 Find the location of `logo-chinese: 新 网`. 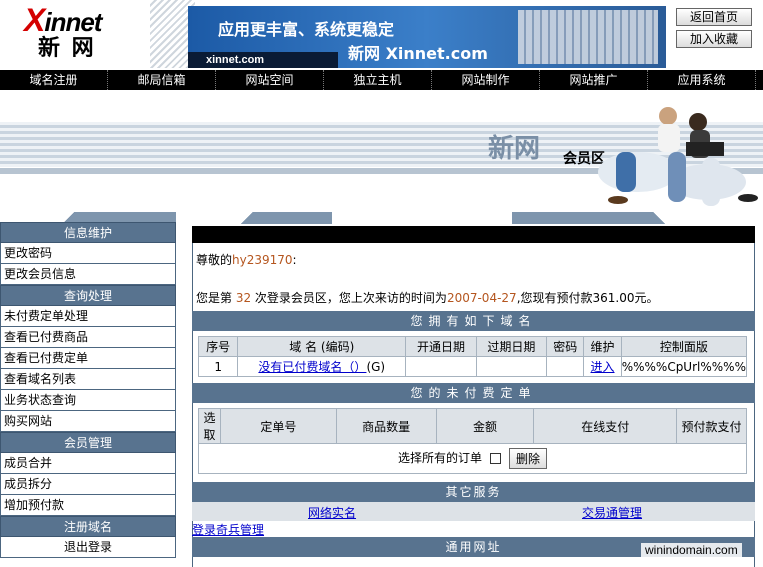

logo-chinese: 新 网 is located at coordinates (67, 48).